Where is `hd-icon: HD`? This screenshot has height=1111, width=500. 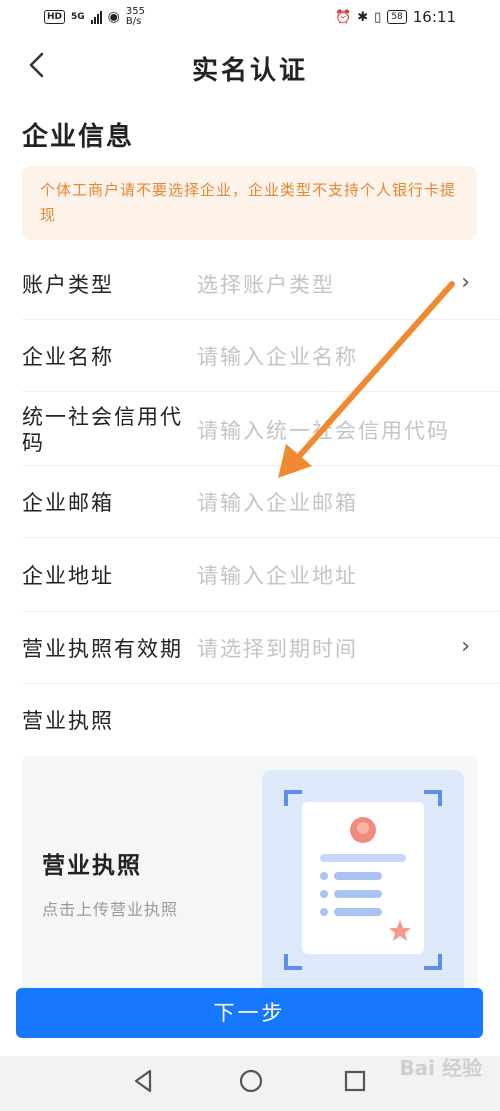
hd-icon: HD is located at coordinates (55, 17).